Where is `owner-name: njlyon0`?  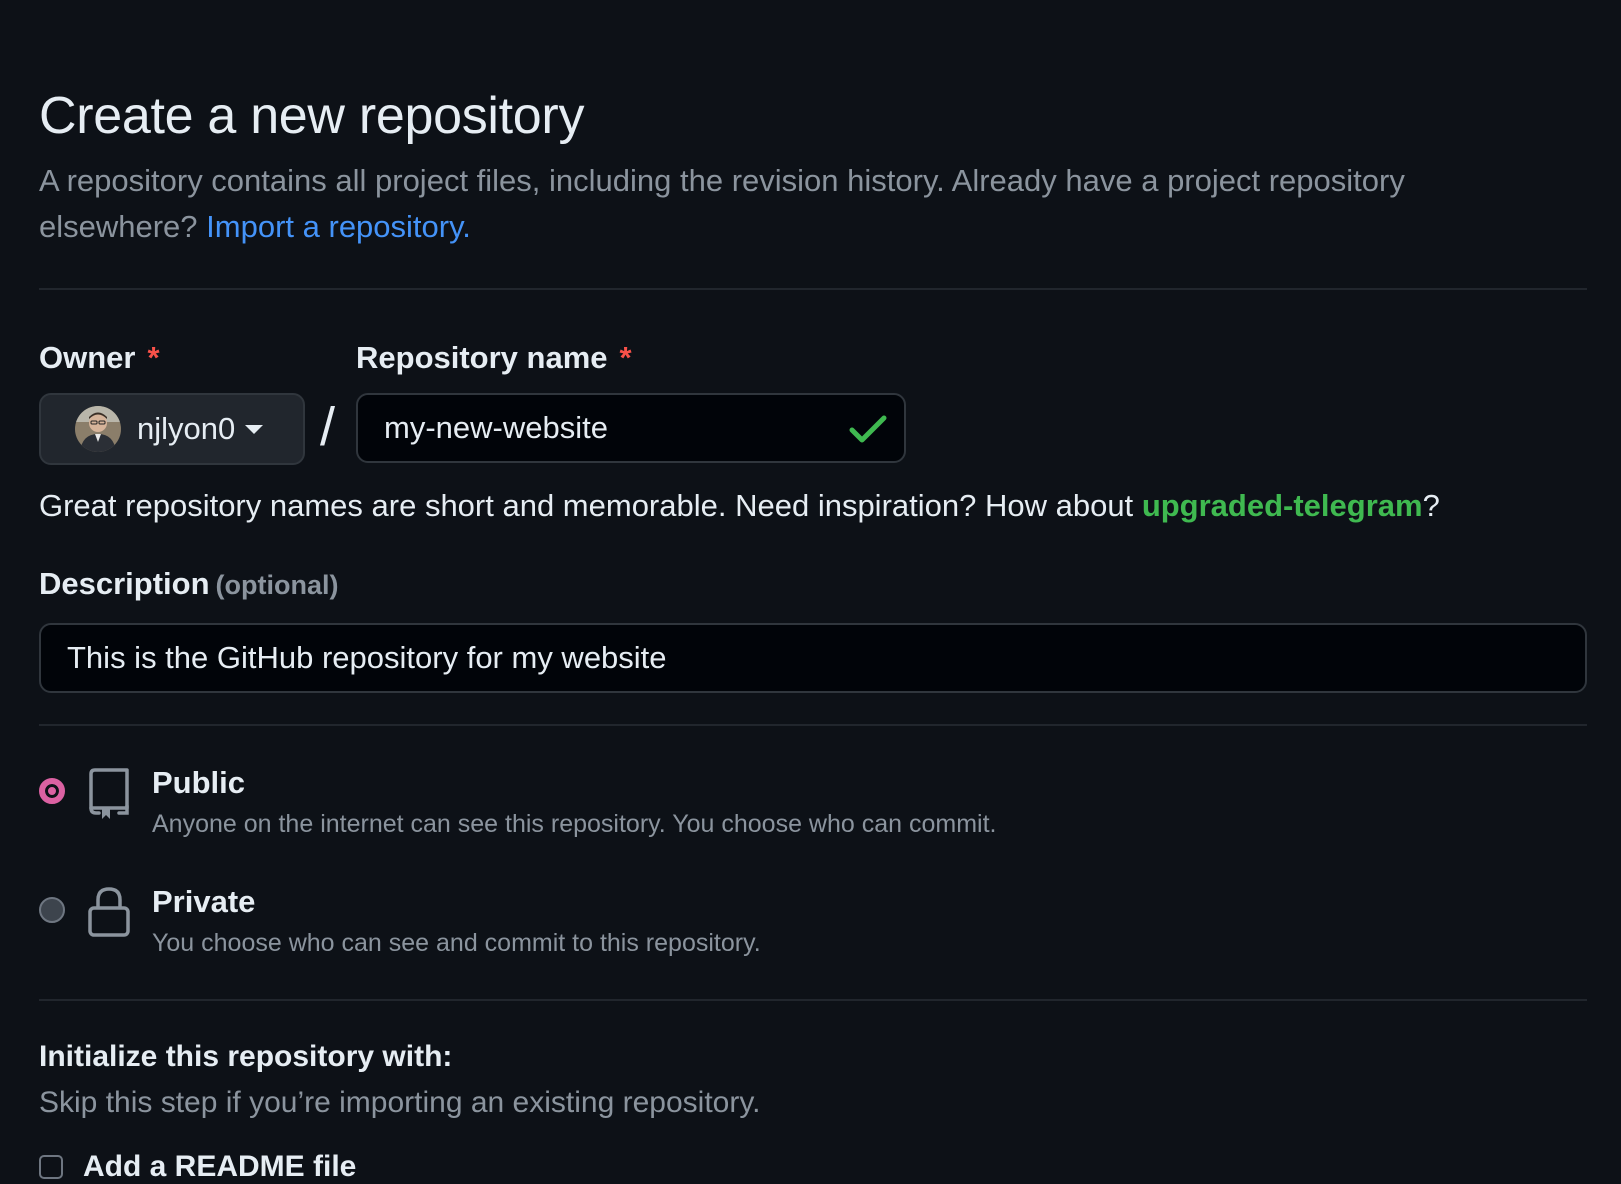
owner-name: njlyon0 is located at coordinates (186, 428).